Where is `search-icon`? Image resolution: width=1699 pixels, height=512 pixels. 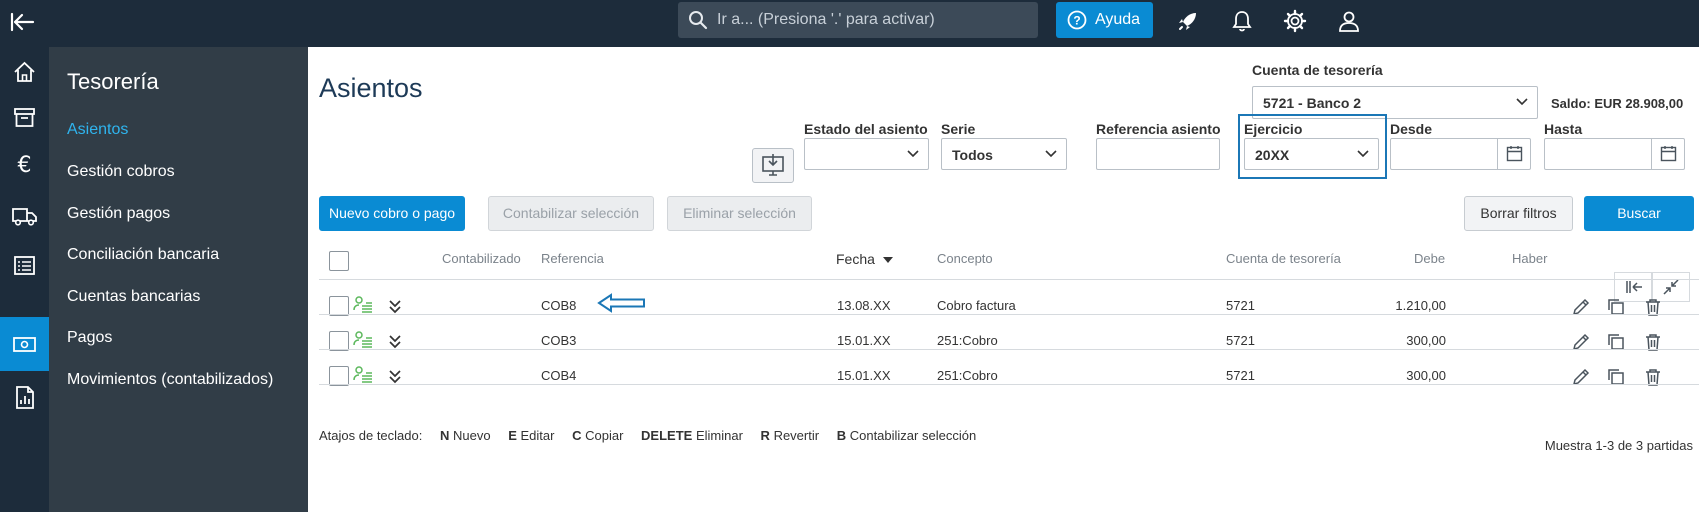
search-icon is located at coordinates (698, 20).